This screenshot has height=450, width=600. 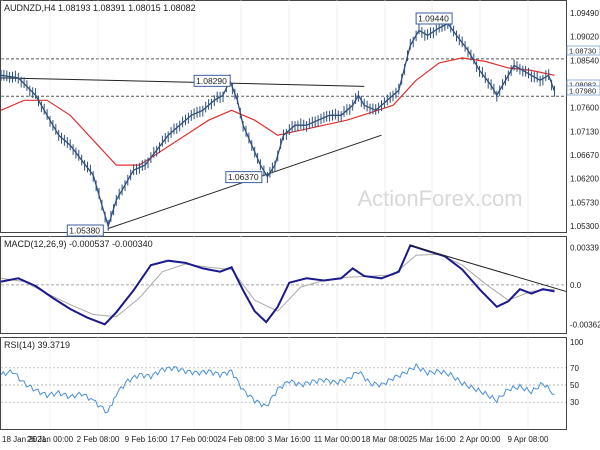 What do you see at coordinates (585, 325) in the screenshot?
I see `macd-tick-label: -0.003624` at bounding box center [585, 325].